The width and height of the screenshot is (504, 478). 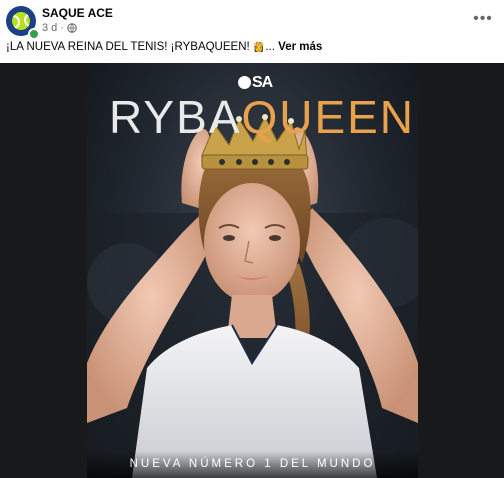 What do you see at coordinates (259, 47) in the screenshot?
I see `princess-emoji-icon: 👸` at bounding box center [259, 47].